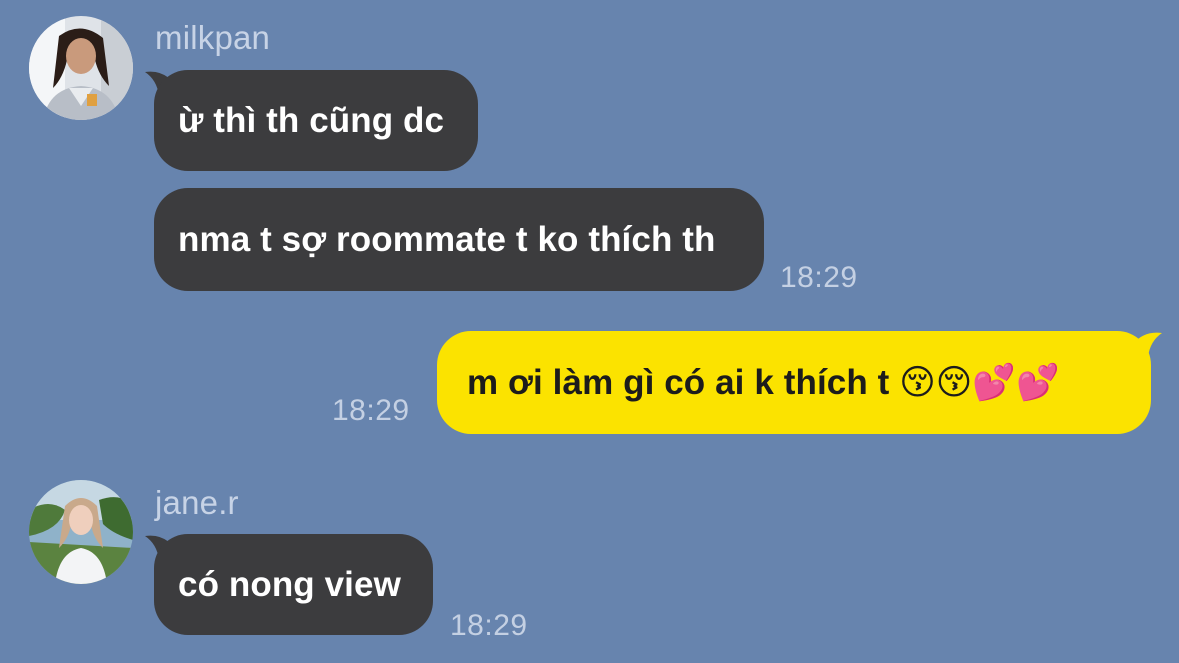  I want to click on message-bubble: nma t sợ roommate t ko thích th, so click(459, 239).